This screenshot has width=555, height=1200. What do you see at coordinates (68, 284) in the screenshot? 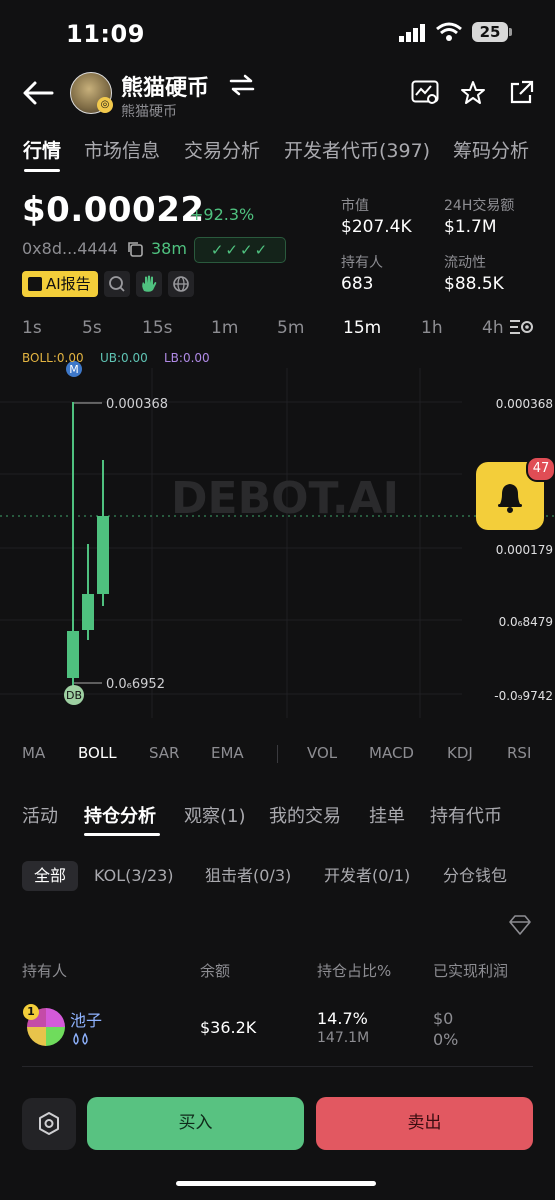
I see `ai-report-label: AI报告` at bounding box center [68, 284].